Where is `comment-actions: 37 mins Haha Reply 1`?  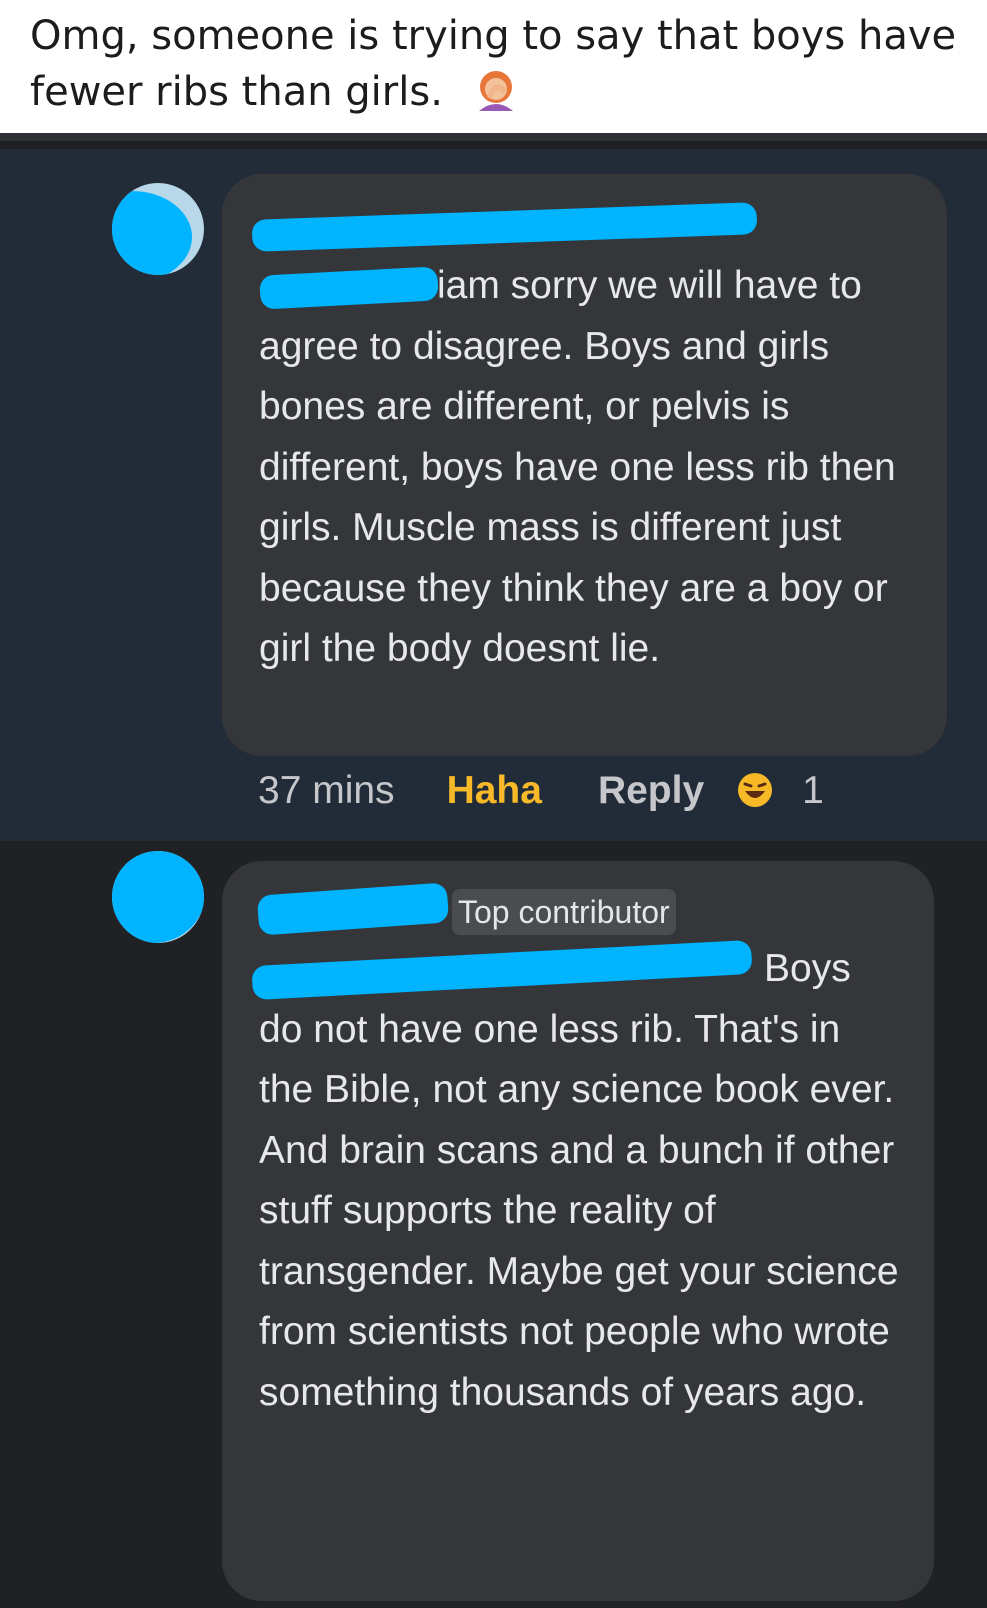 comment-actions: 37 mins Haha Reply 1 is located at coordinates (541, 791).